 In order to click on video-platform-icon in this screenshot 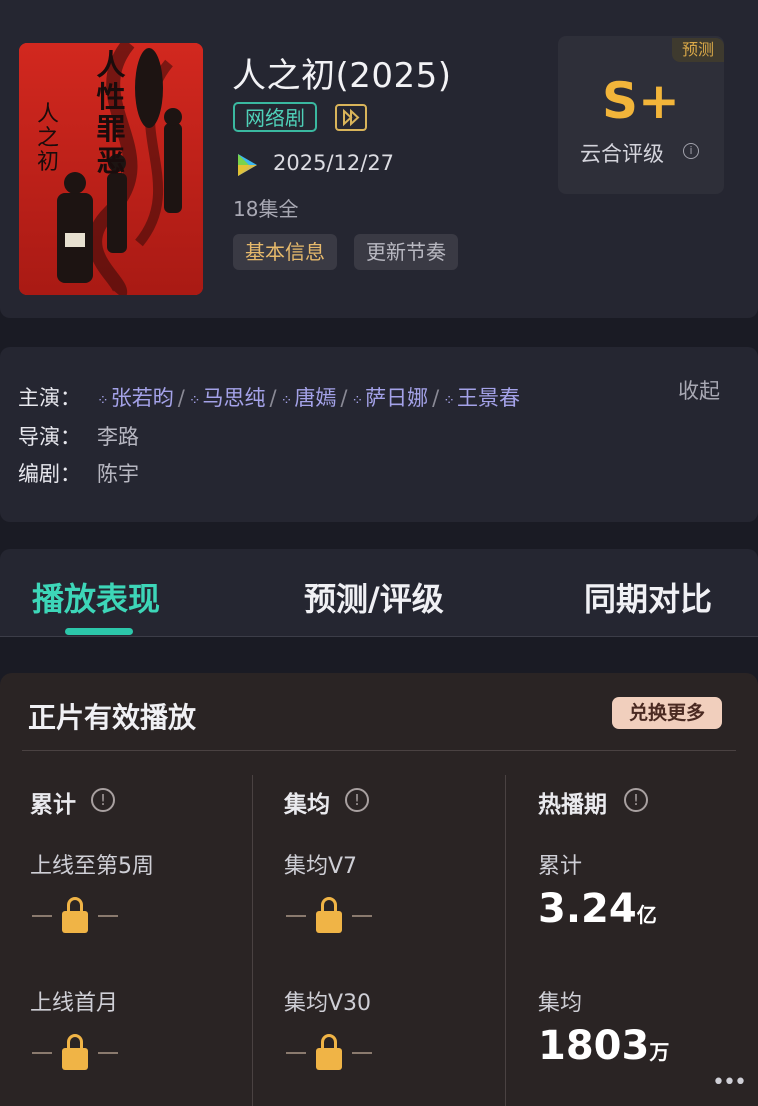, I will do `click(247, 165)`.